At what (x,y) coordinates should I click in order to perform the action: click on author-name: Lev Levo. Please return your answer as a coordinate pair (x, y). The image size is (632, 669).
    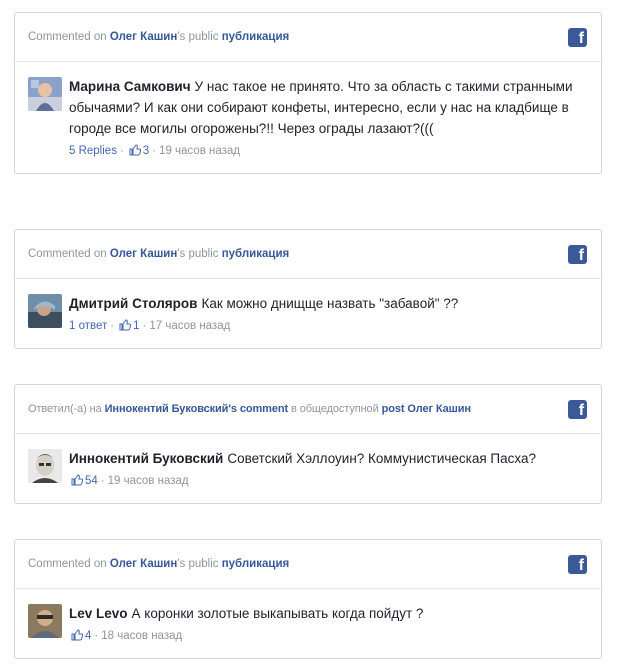
    Looking at the image, I should click on (98, 613).